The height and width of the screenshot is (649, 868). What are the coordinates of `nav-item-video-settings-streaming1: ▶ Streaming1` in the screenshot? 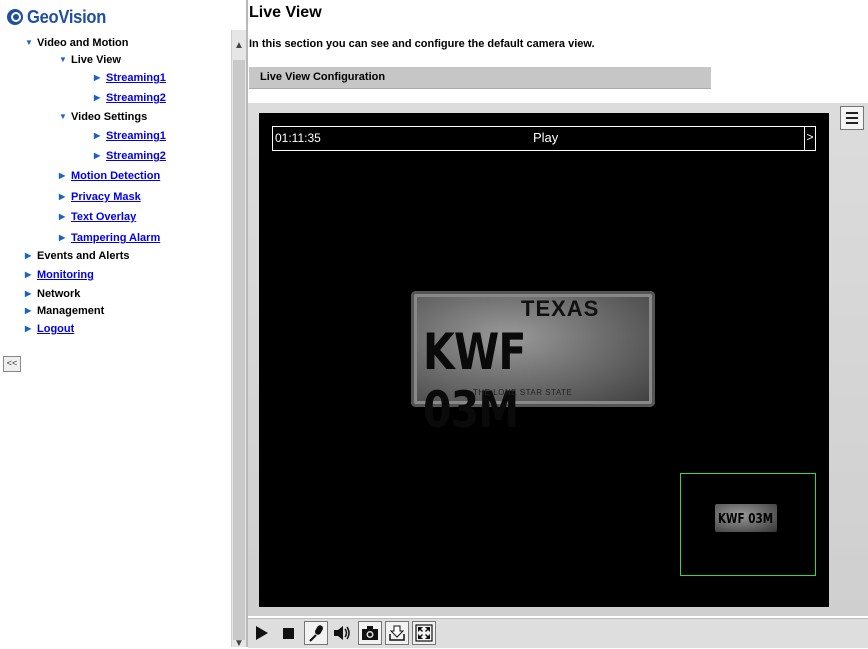 It's located at (130, 136).